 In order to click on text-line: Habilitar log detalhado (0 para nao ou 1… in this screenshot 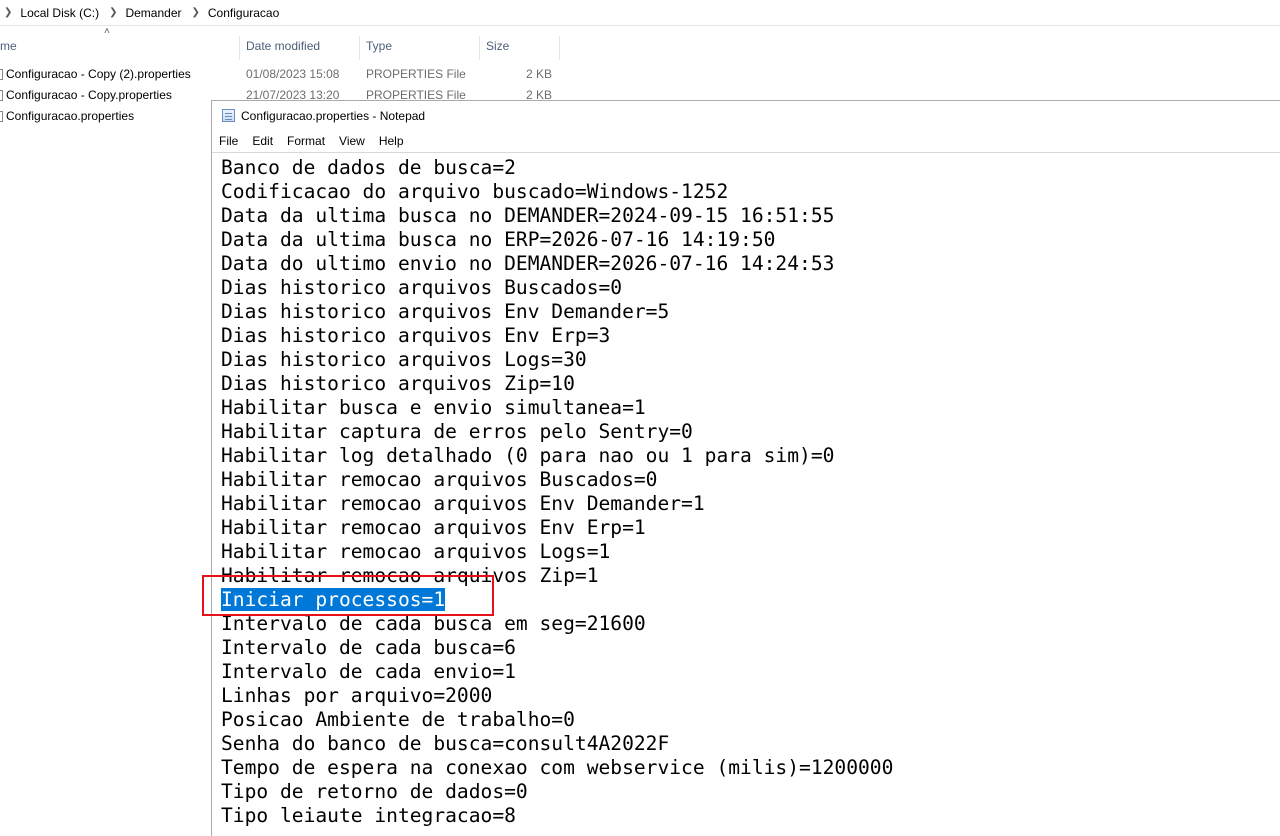, I will do `click(557, 456)`.